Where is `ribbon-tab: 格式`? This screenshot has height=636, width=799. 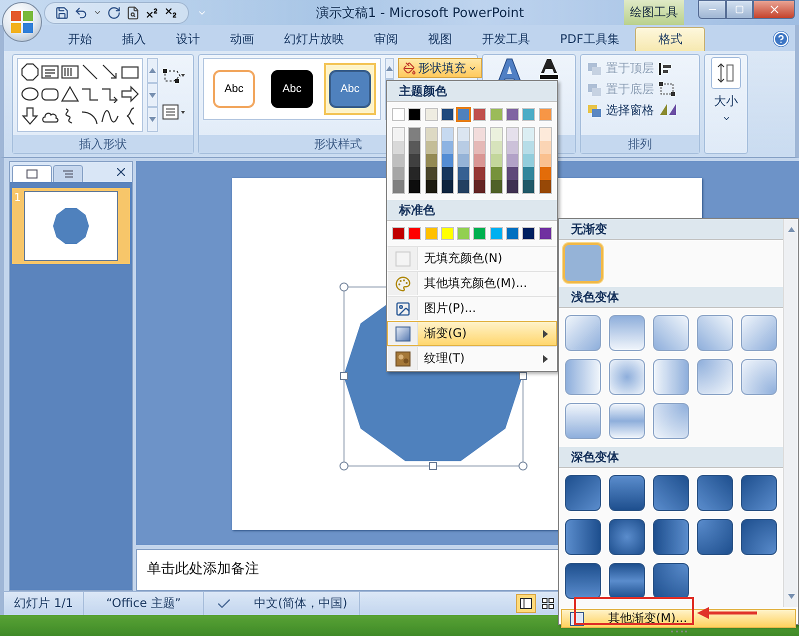
ribbon-tab: 格式 is located at coordinates (670, 39).